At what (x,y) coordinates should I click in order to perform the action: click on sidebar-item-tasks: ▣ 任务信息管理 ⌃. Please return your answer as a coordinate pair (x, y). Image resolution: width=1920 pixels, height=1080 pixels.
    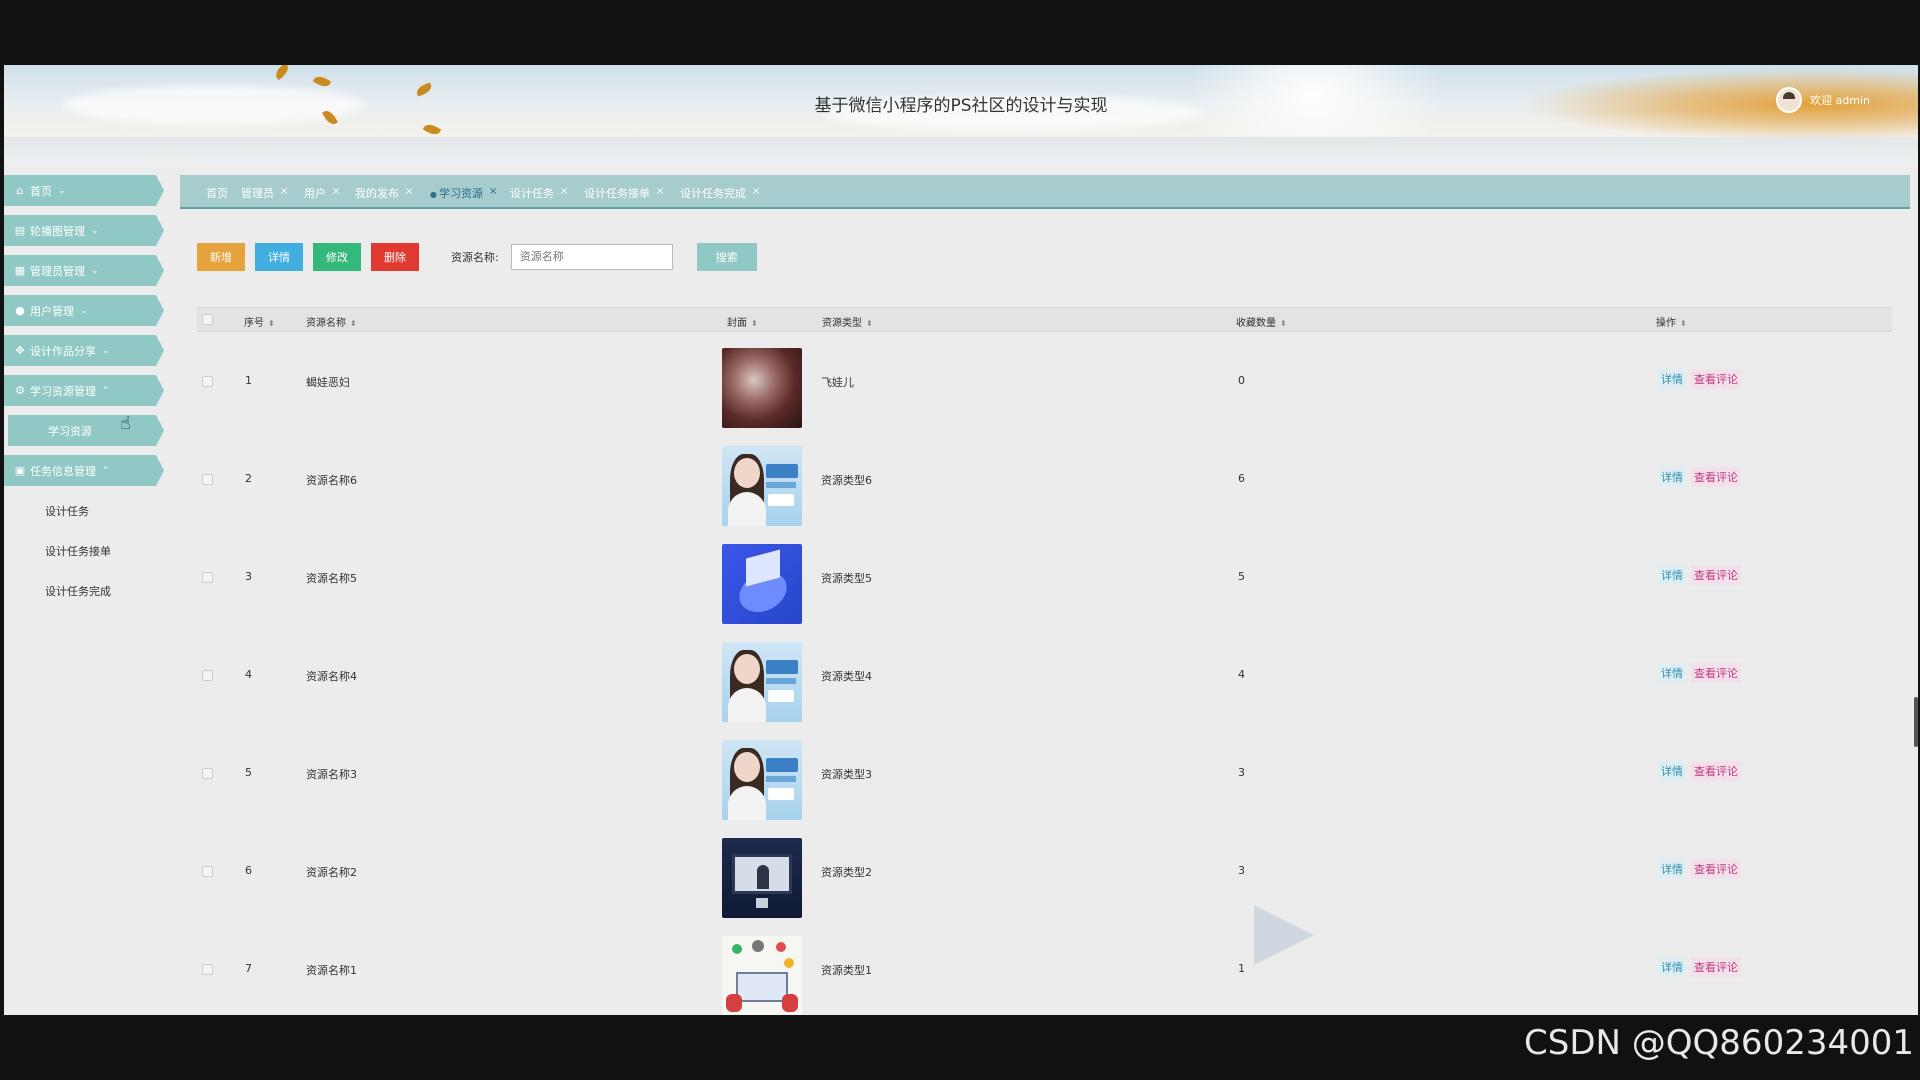
    Looking at the image, I should click on (84, 470).